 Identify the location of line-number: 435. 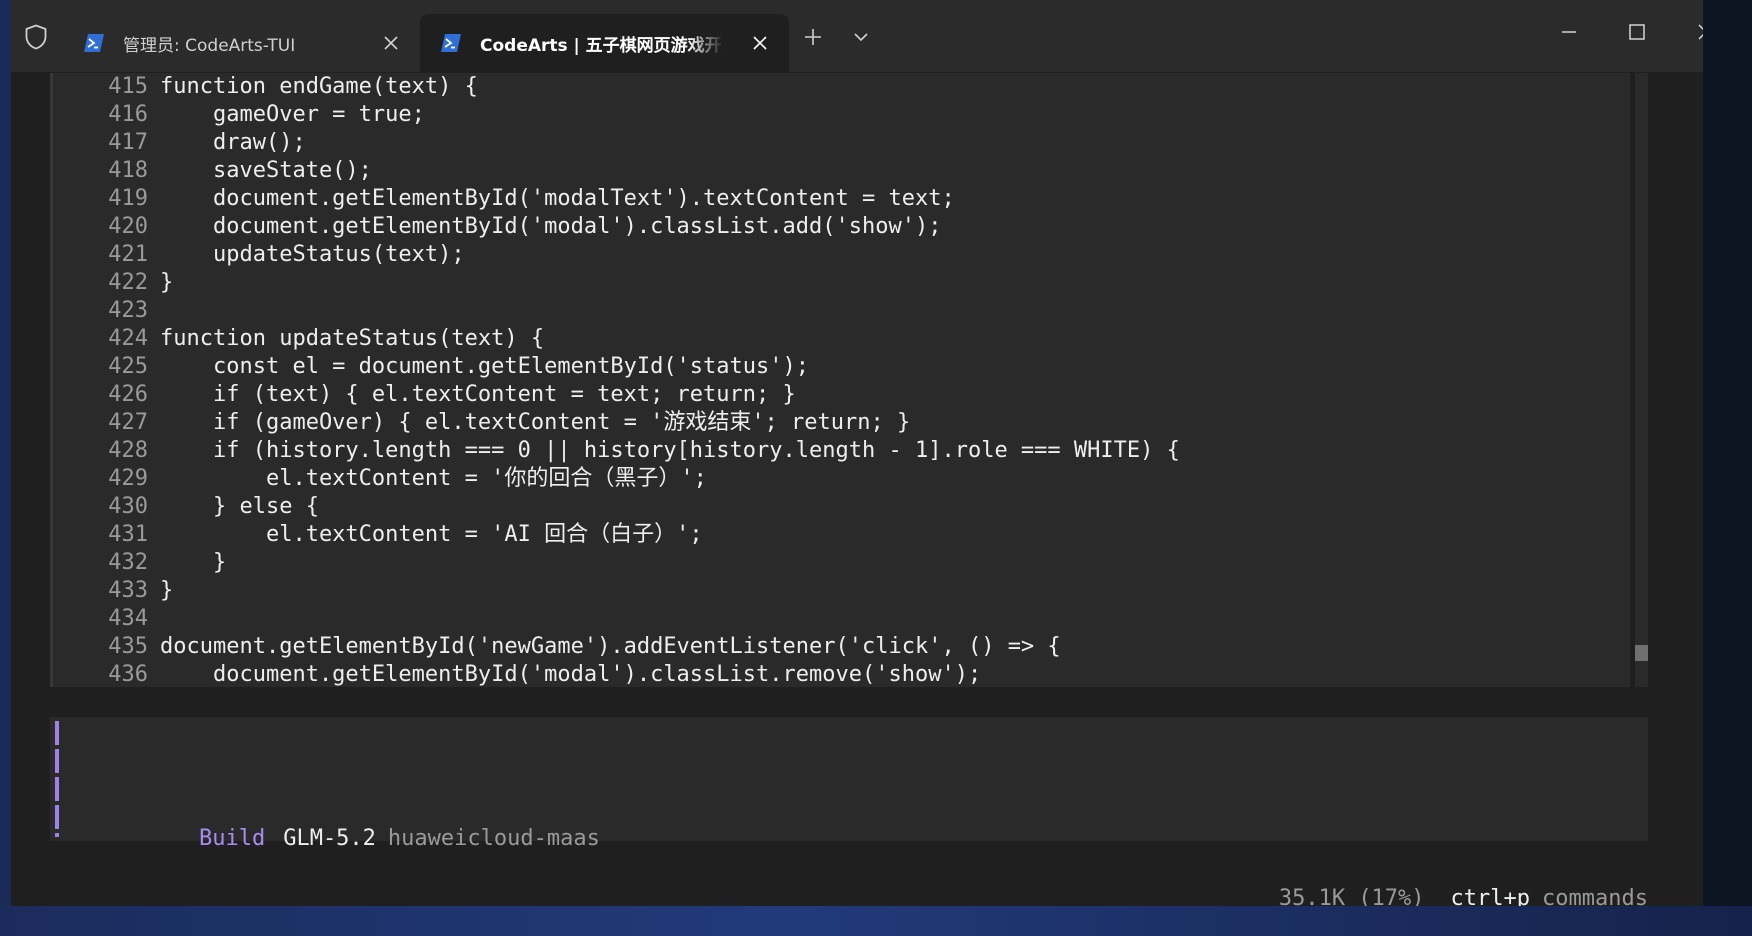
(128, 646).